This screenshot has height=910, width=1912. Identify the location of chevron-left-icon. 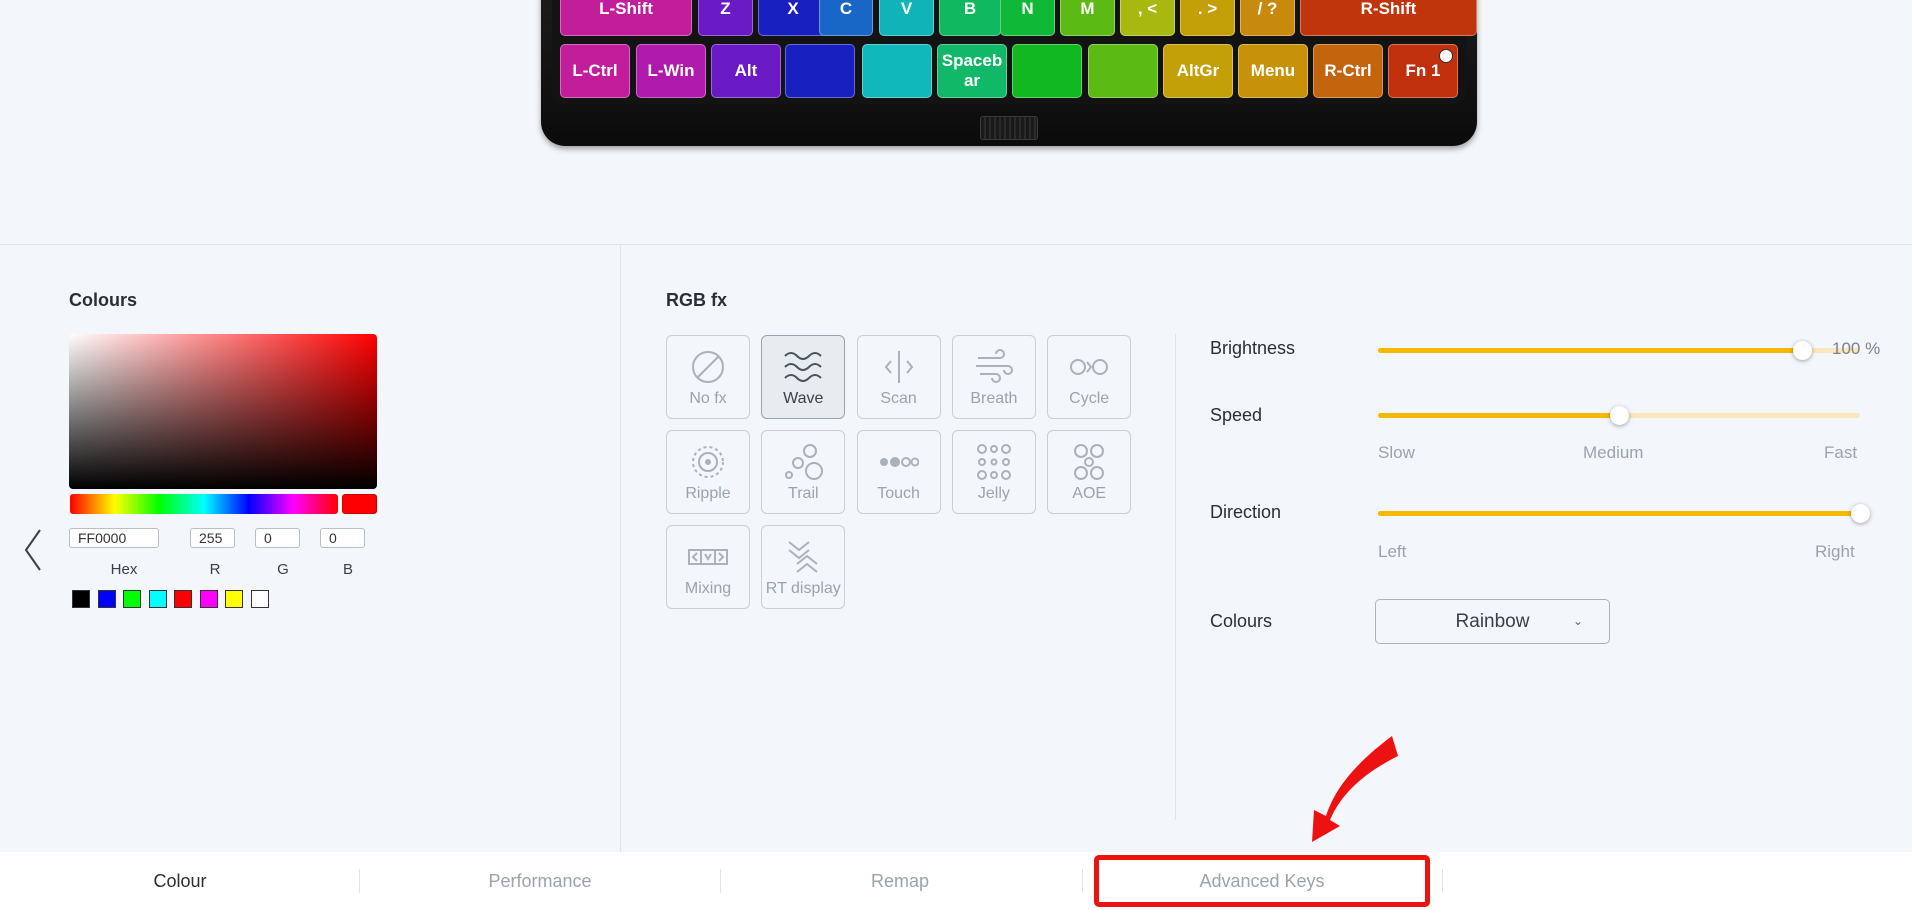
(34, 550).